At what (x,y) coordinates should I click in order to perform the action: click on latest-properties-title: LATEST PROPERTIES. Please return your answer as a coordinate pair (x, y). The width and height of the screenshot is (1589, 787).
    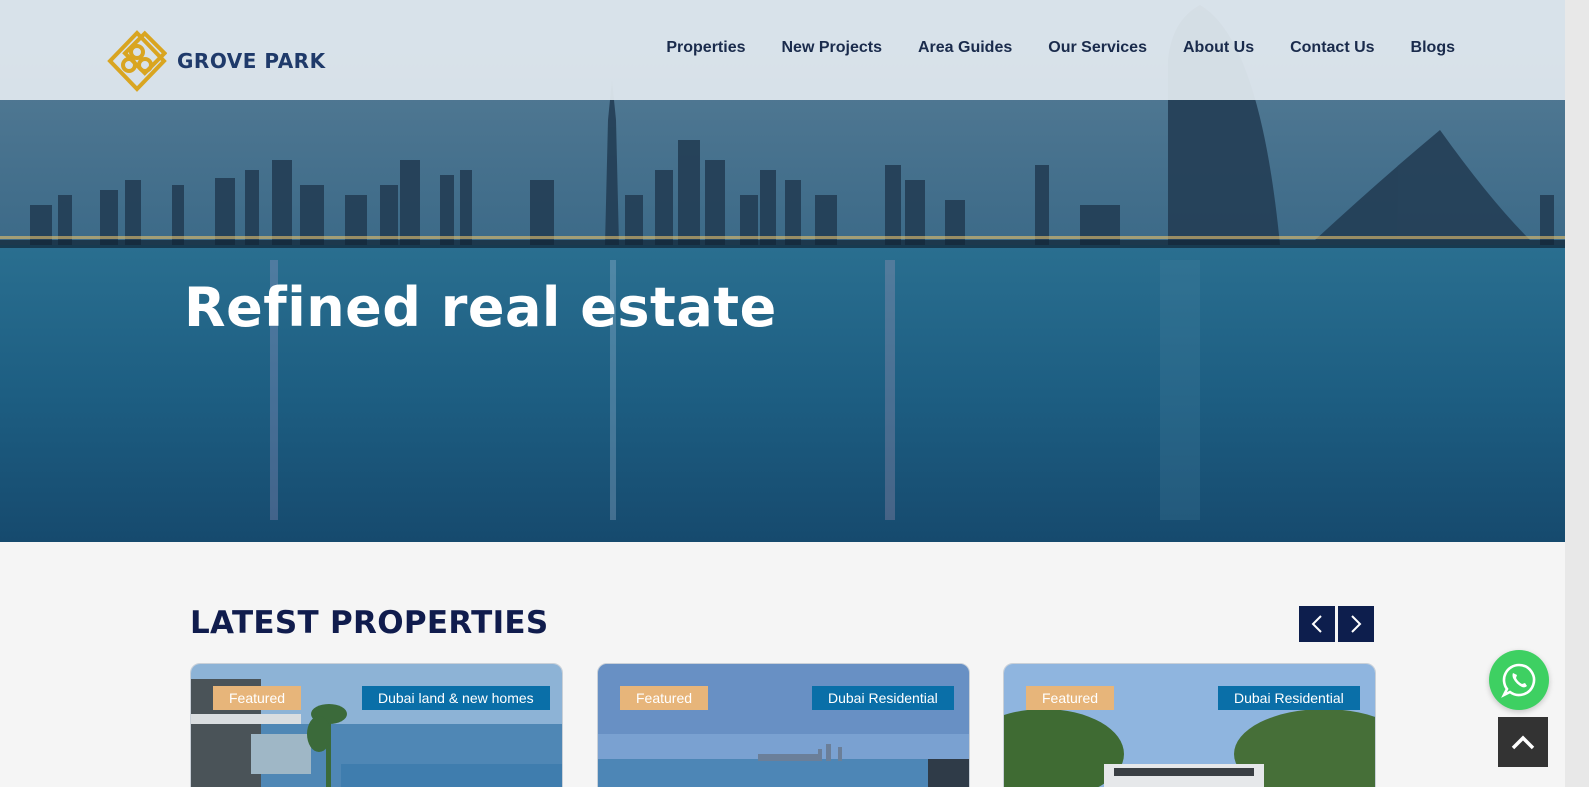
    Looking at the image, I should click on (369, 623).